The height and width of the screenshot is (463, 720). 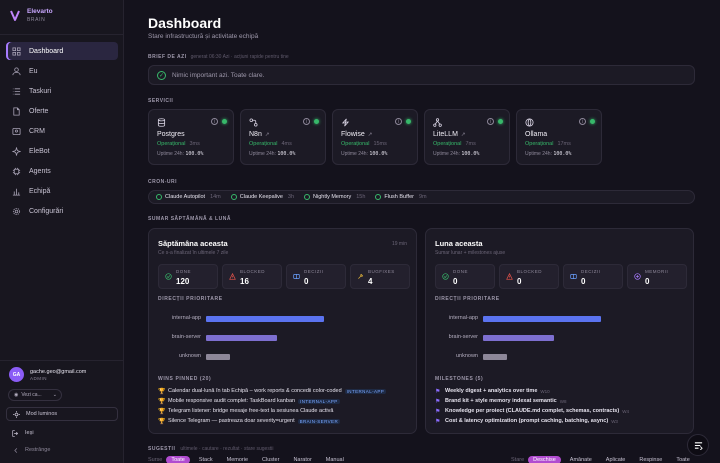 I want to click on stat-done-icon, so click(x=445, y=276).